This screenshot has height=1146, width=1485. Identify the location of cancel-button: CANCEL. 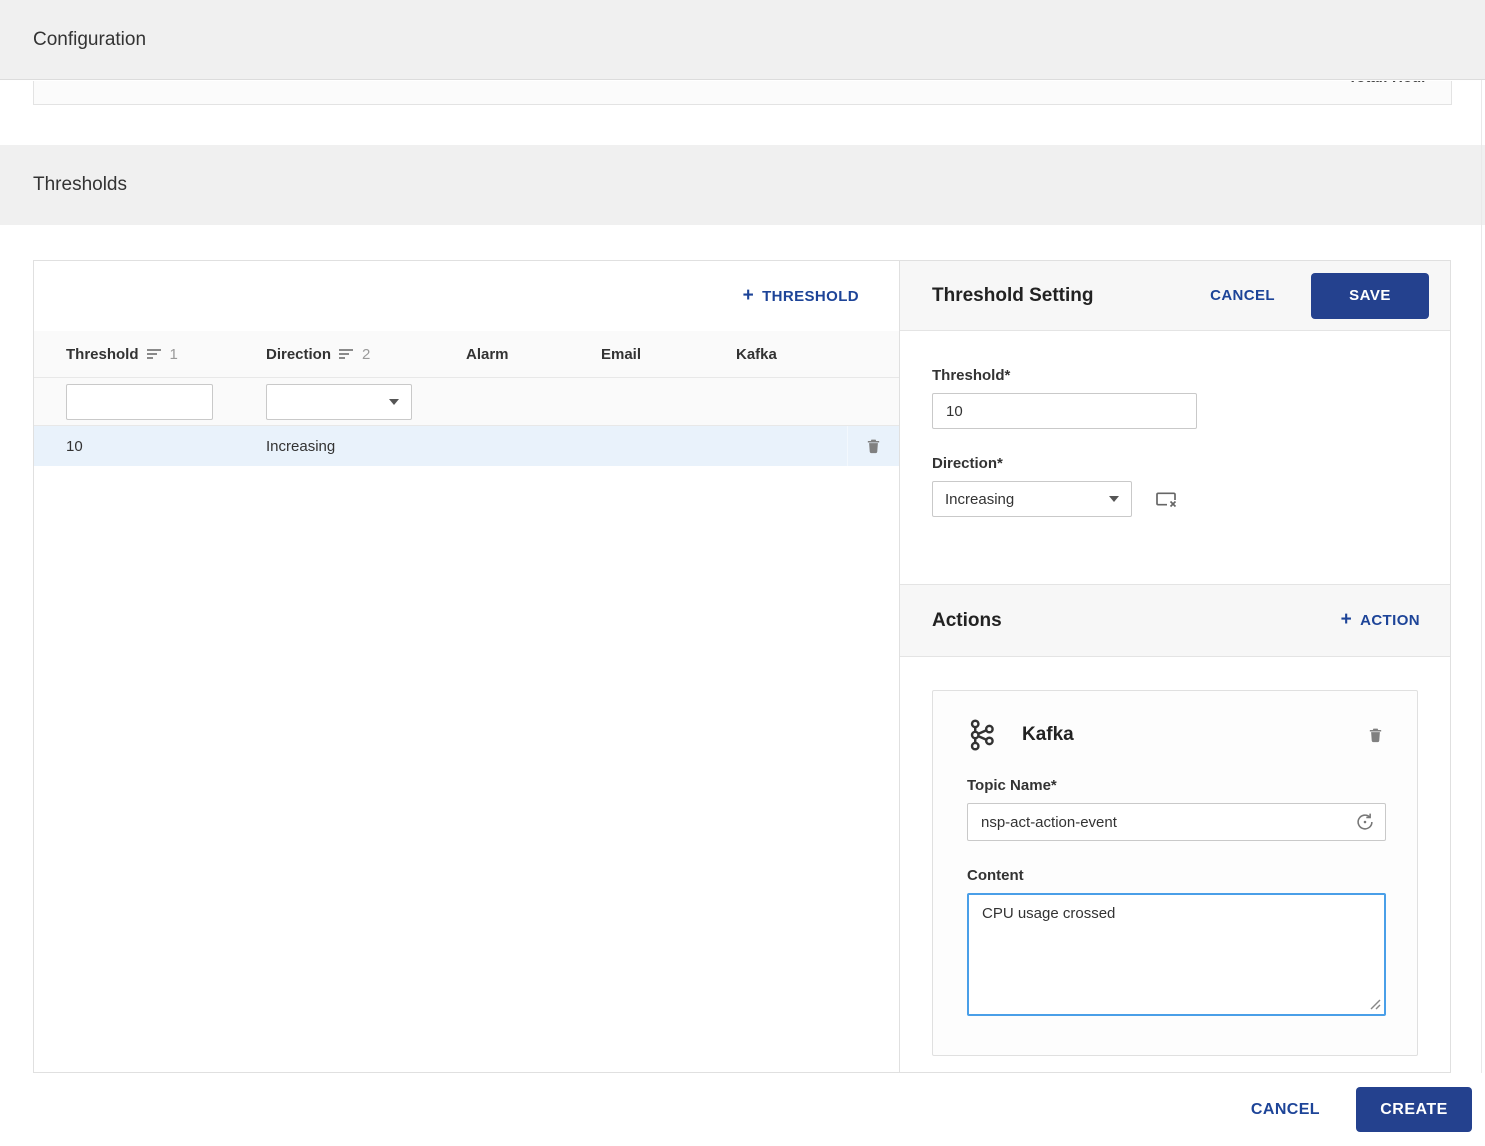
(1285, 1110).